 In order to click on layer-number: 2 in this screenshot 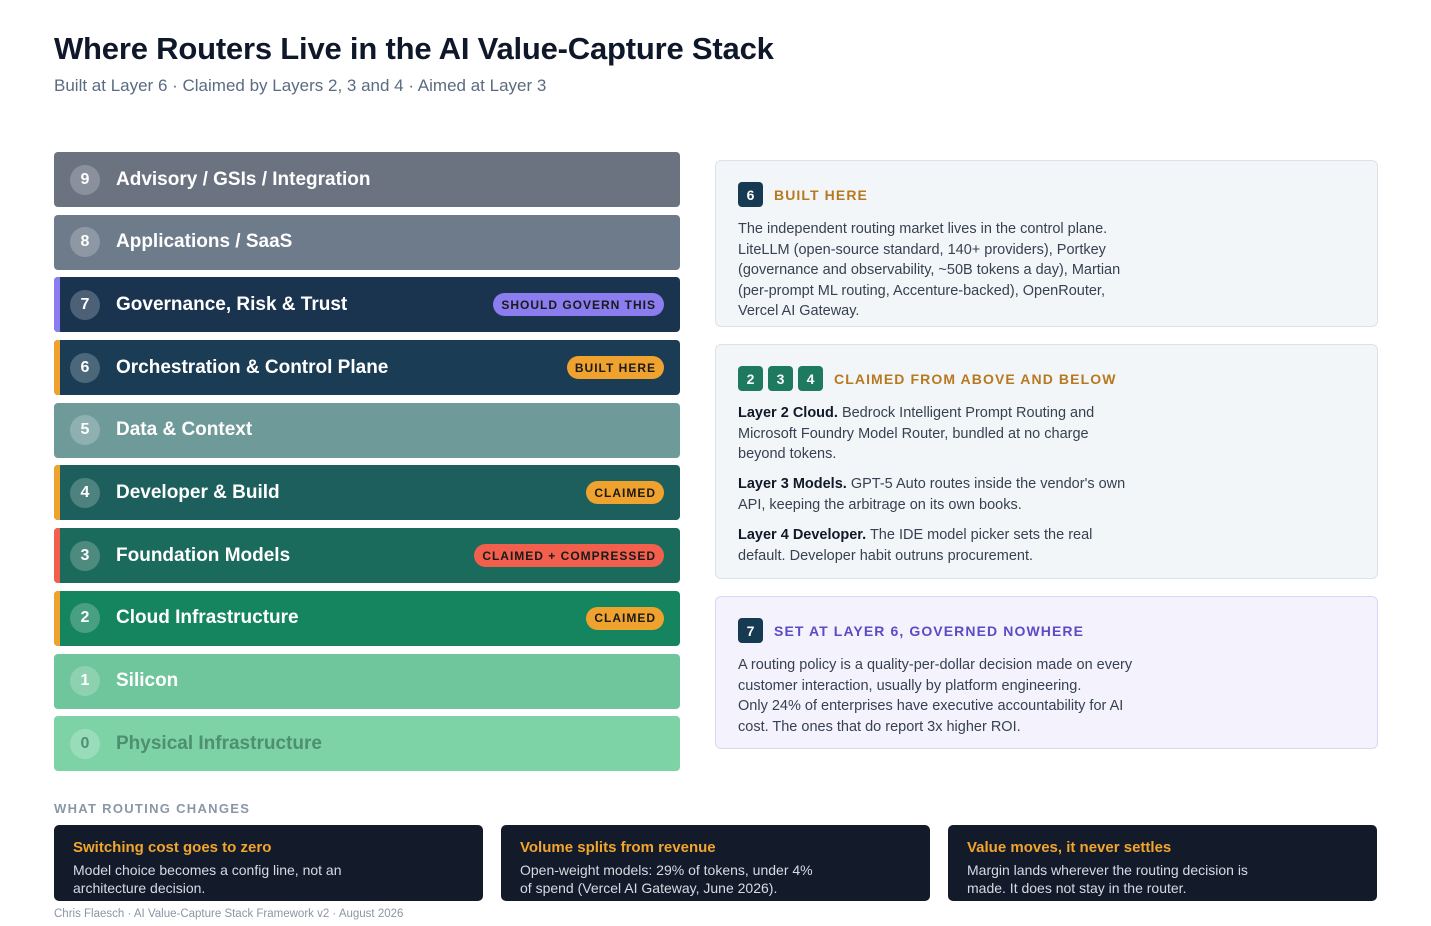, I will do `click(85, 618)`.